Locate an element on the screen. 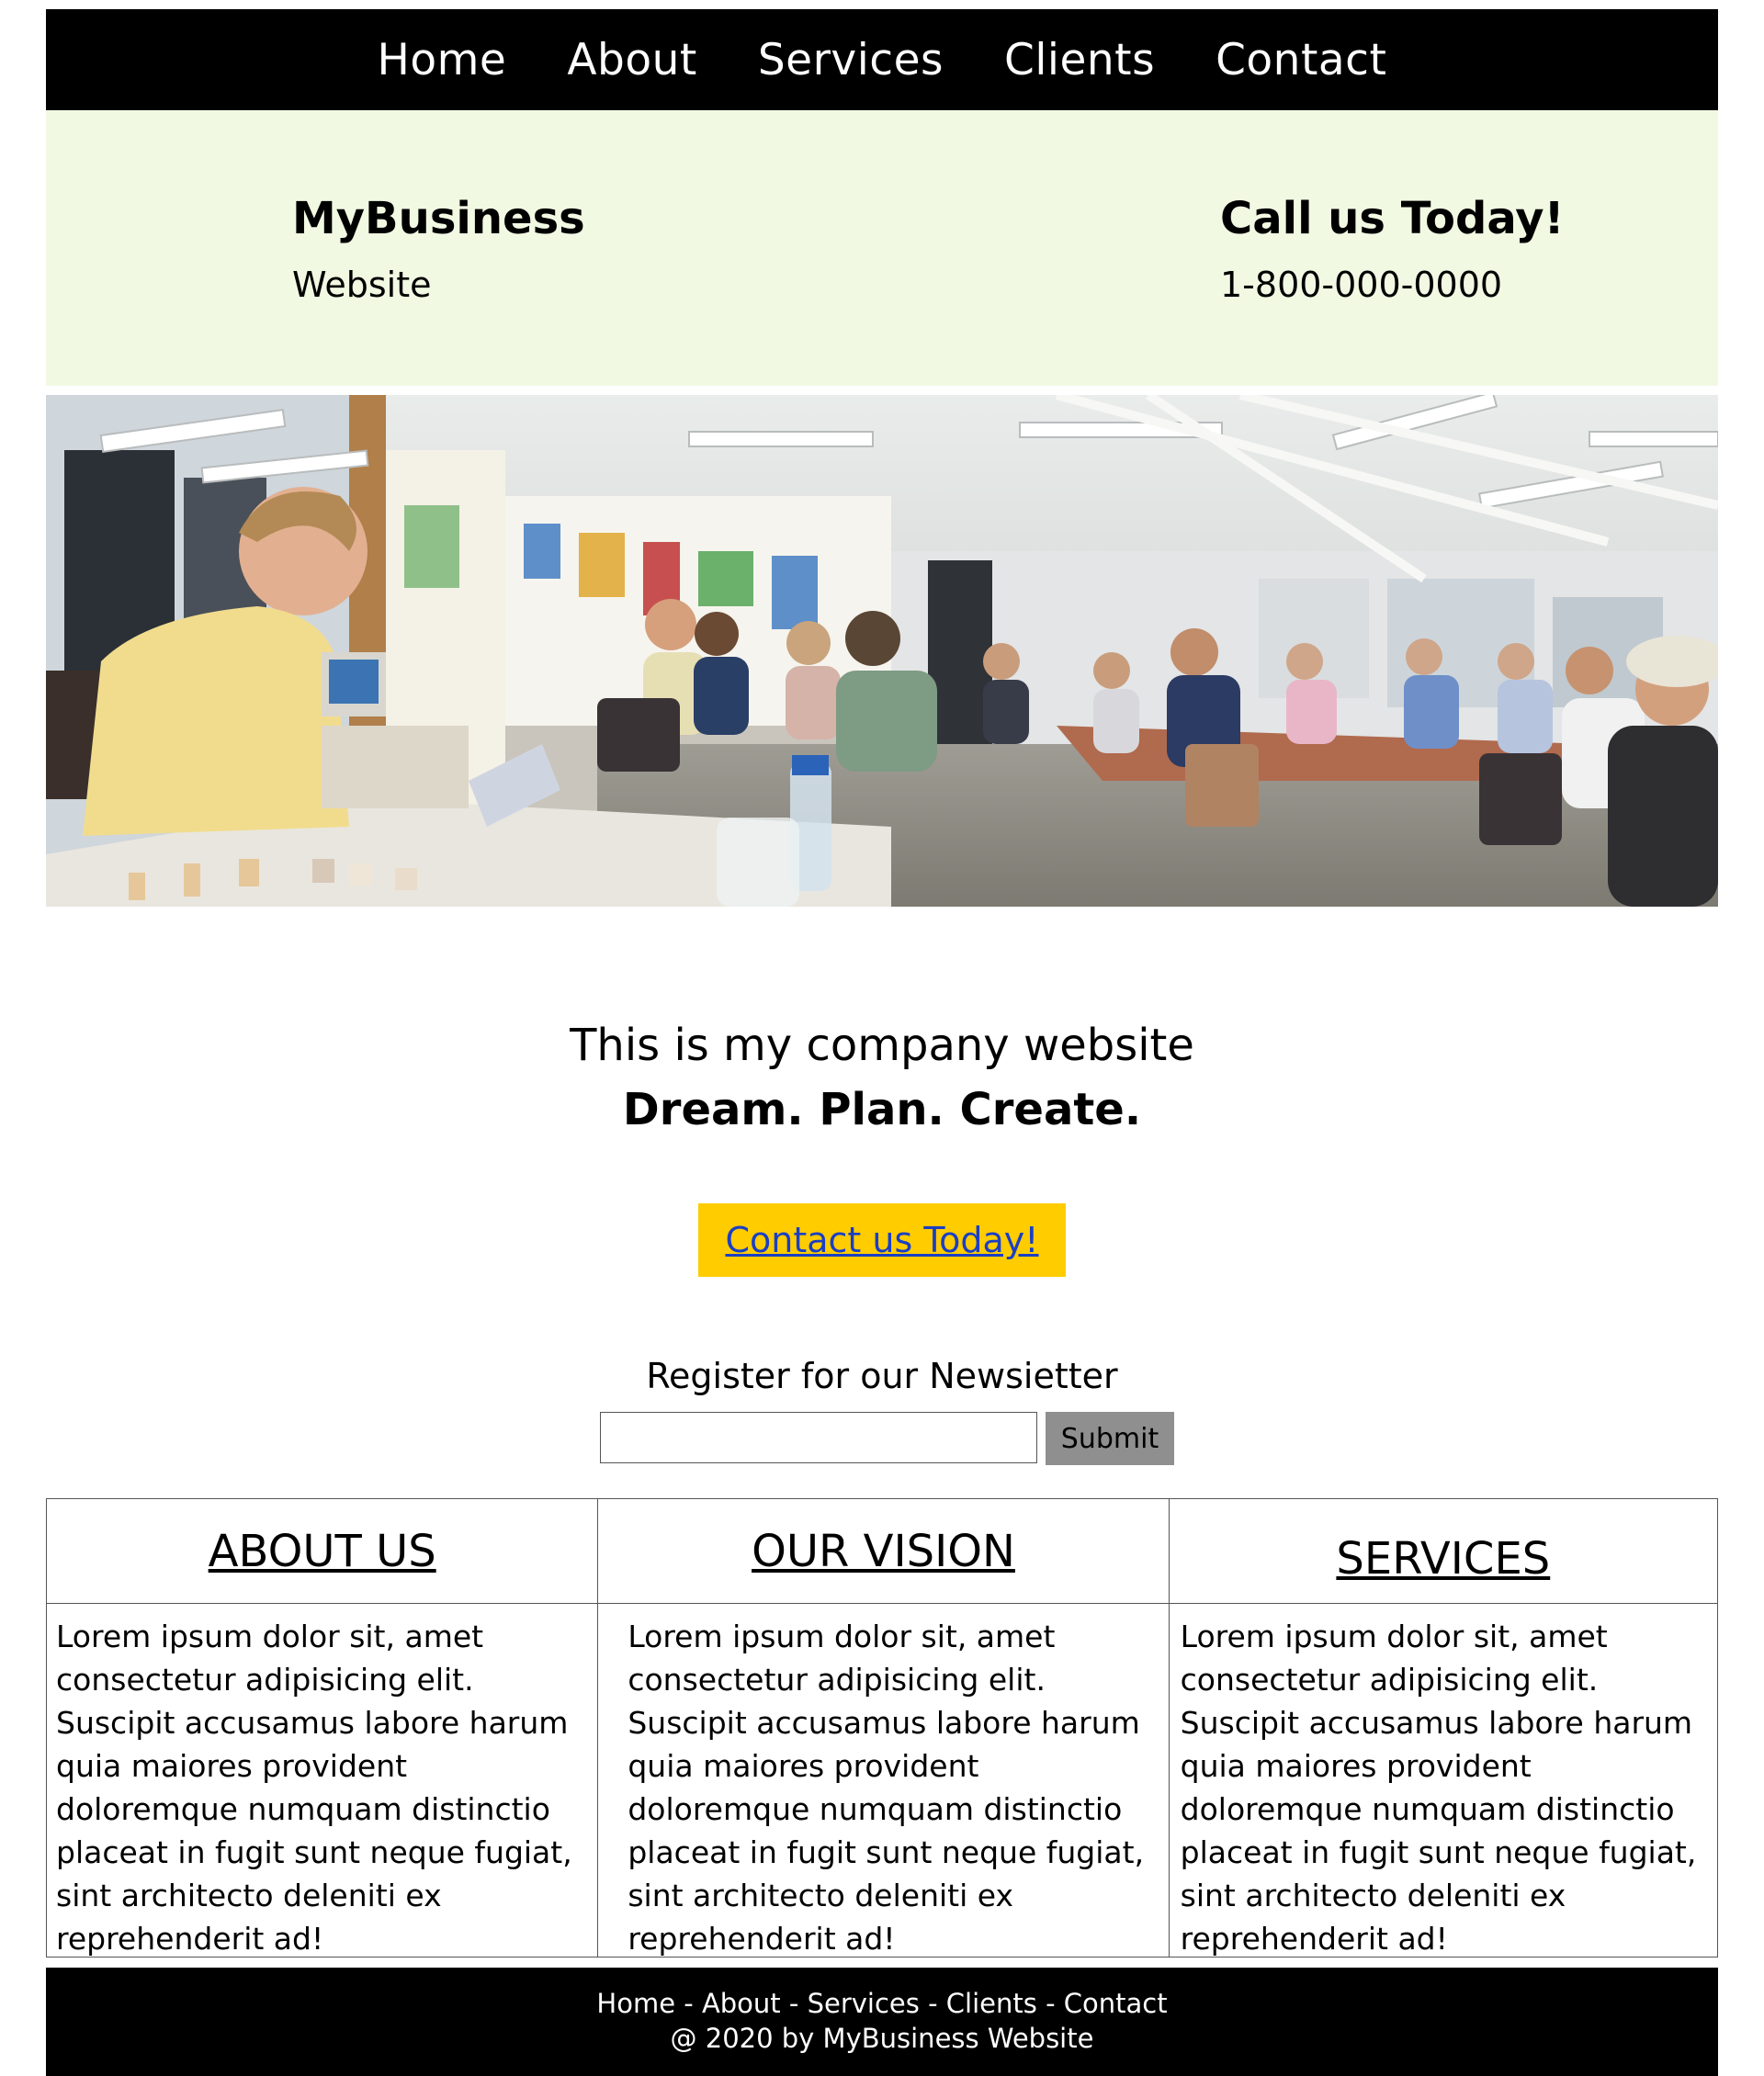  column-header: ABOUT US is located at coordinates (323, 1551).